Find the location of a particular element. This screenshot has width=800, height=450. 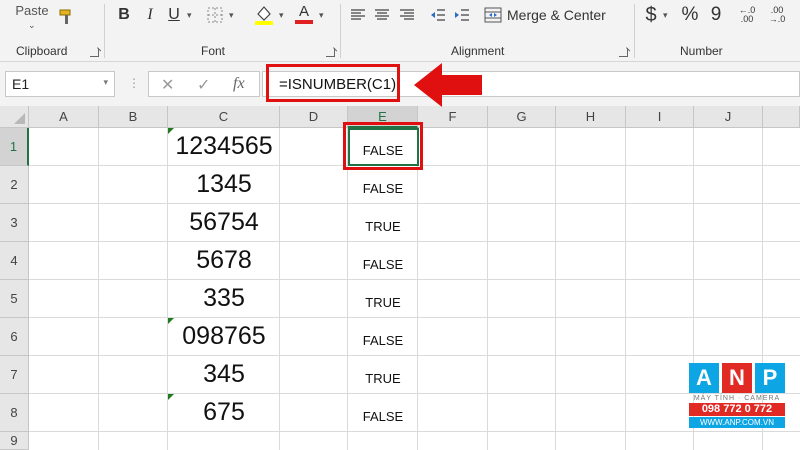

column-header-partial is located at coordinates (781, 117).